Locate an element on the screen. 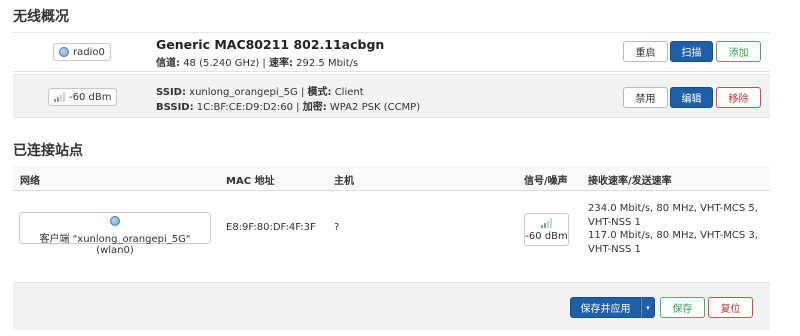  mode-value: Client is located at coordinates (349, 92).